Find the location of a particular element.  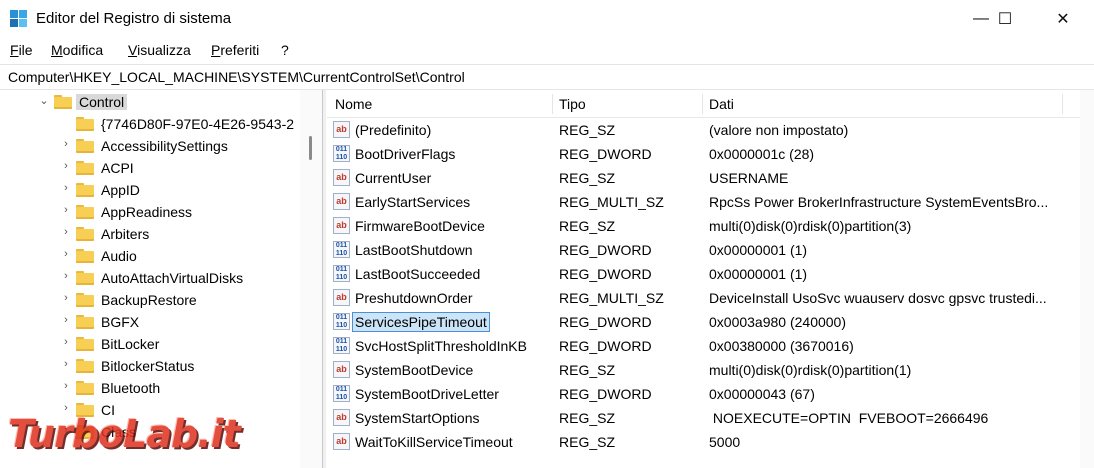

value-name: (Predefinito) is located at coordinates (393, 130).